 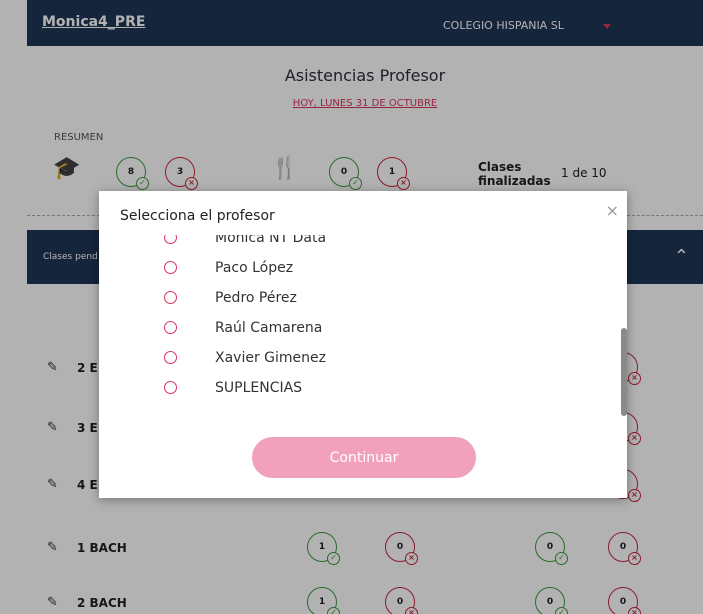 I want to click on teacher-name: SUPLENCIAS, so click(x=259, y=388).